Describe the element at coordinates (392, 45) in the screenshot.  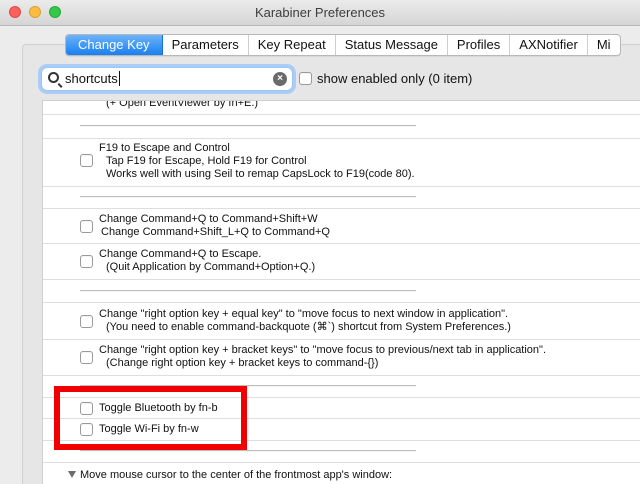
I see `tab-status-message: Status Message` at that location.